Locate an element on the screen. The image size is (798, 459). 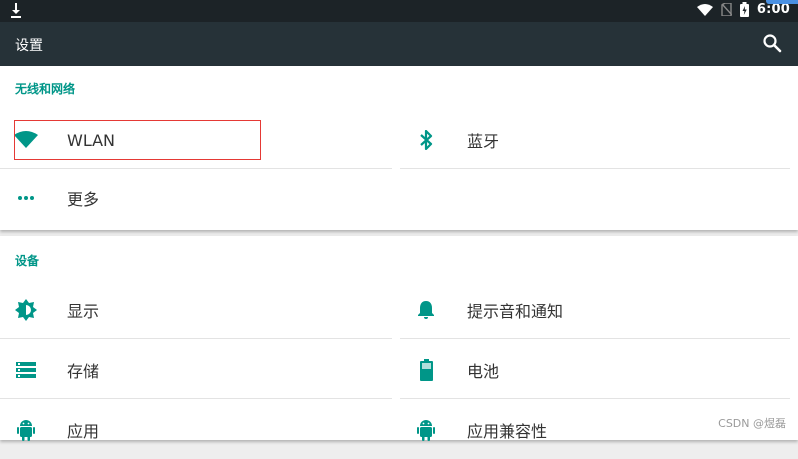
status-time: 6:00 is located at coordinates (773, 9).